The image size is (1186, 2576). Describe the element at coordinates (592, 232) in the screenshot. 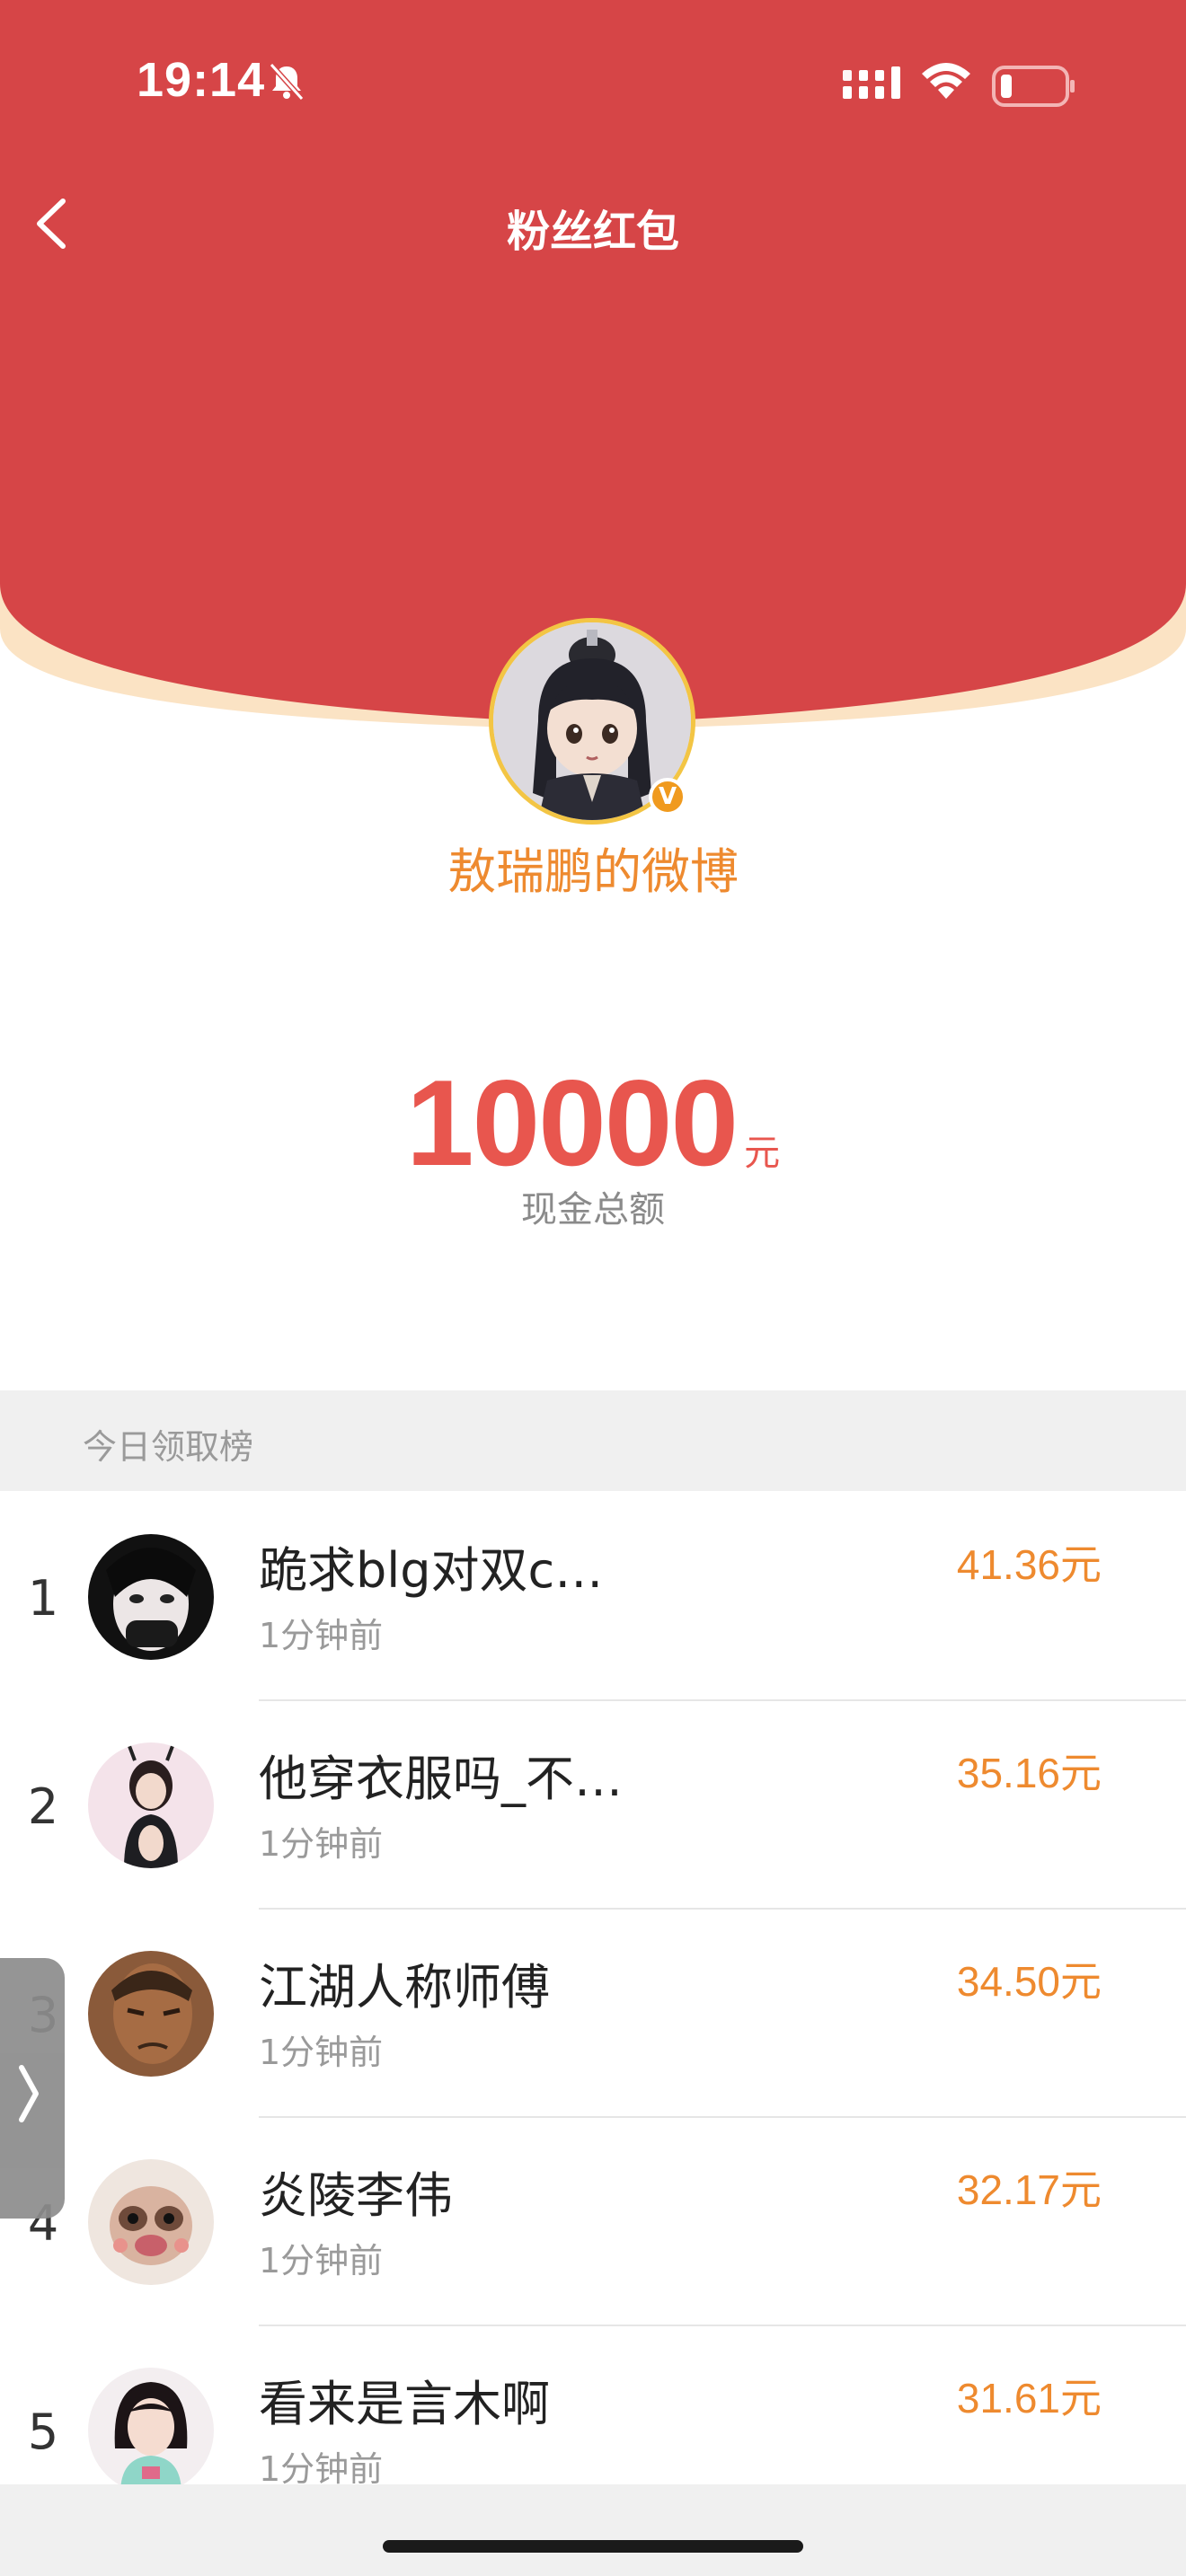

I see `page-title: 粉丝红包` at that location.